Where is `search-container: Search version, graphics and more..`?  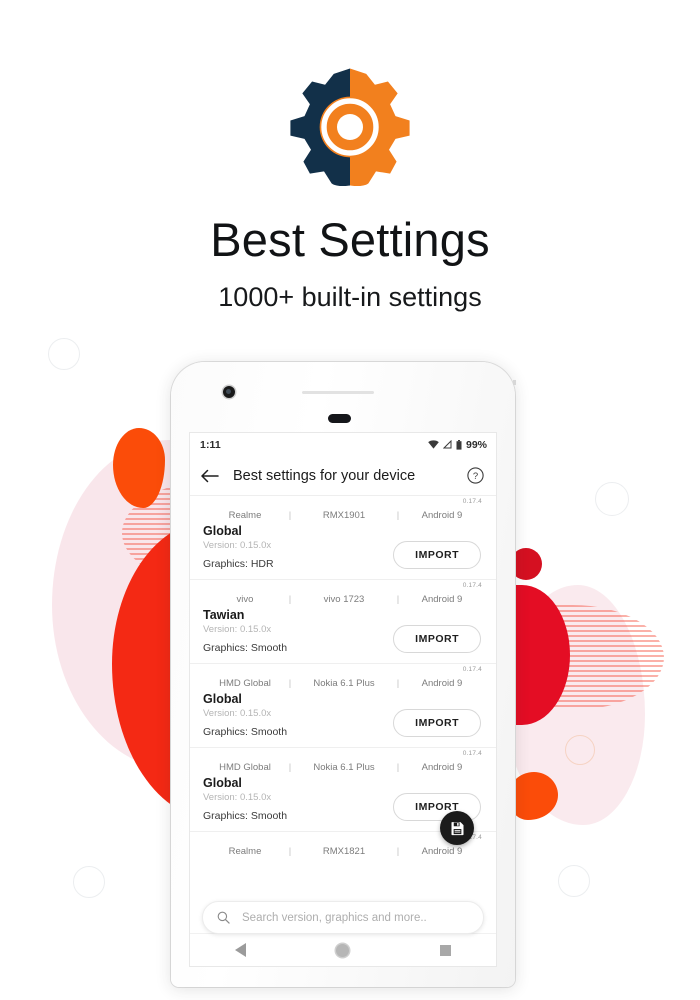 search-container: Search version, graphics and more.. is located at coordinates (343, 917).